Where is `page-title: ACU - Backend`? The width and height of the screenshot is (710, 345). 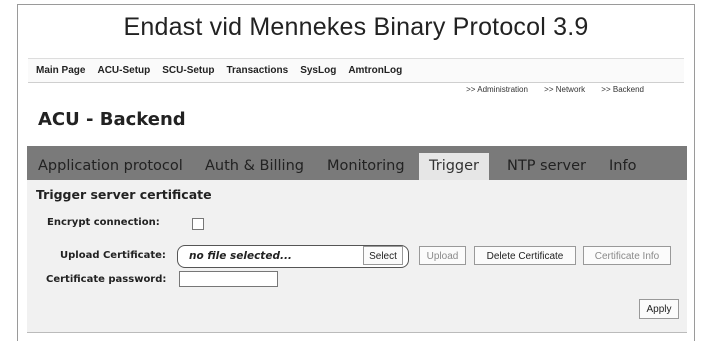 page-title: ACU - Backend is located at coordinates (112, 119).